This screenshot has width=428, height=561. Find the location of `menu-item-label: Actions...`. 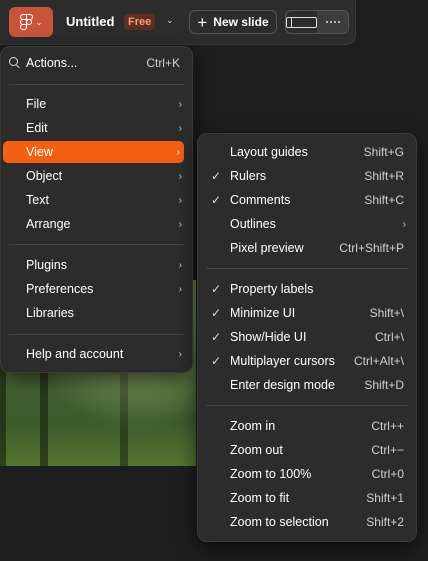

menu-item-label: Actions... is located at coordinates (52, 63).